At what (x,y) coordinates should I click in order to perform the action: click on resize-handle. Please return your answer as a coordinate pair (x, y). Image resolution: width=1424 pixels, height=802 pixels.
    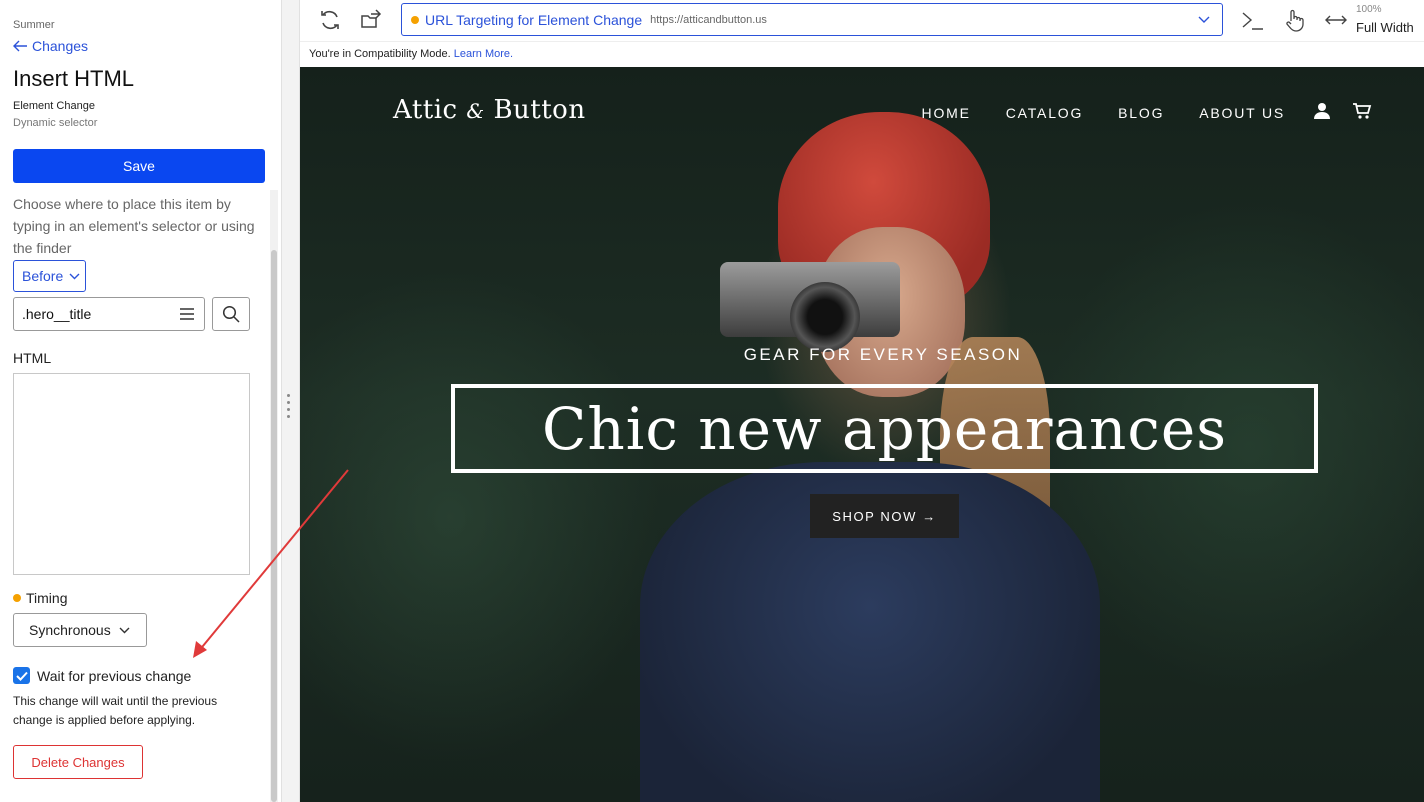
    Looking at the image, I should click on (289, 406).